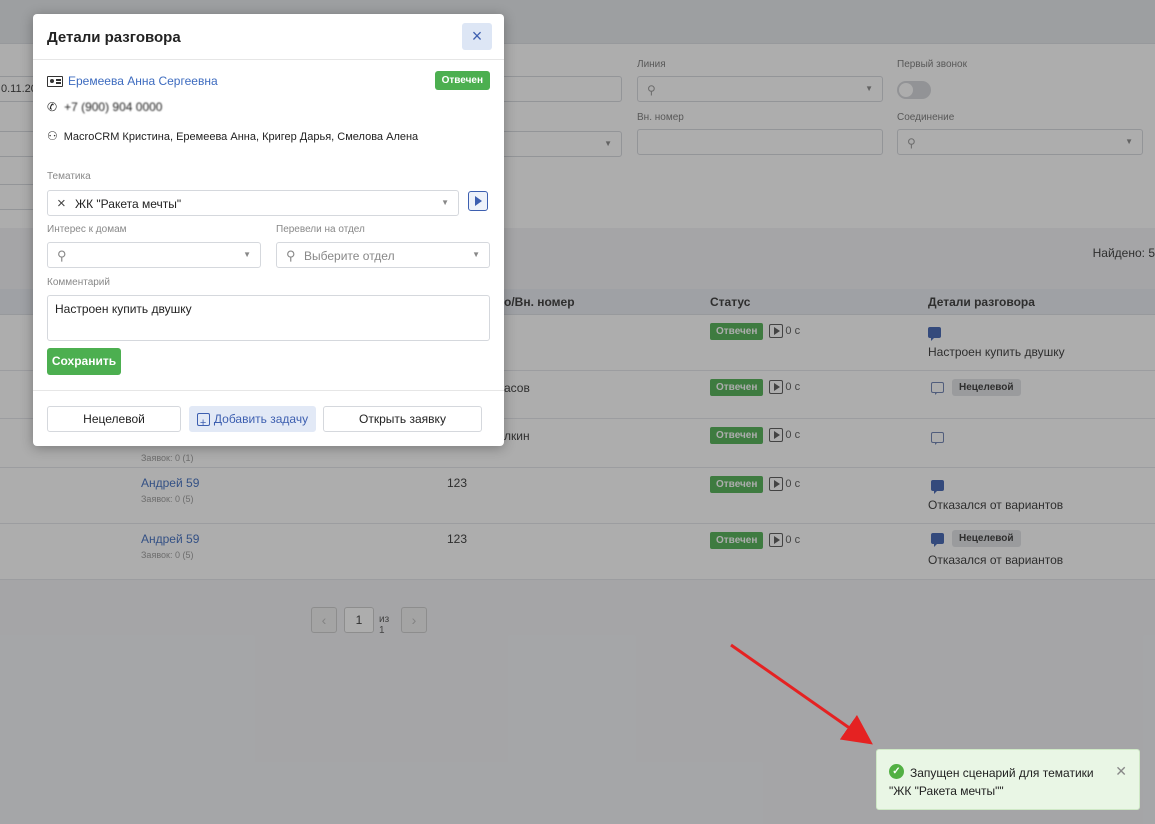  I want to click on red-arrow-annotation, so click(801, 694).